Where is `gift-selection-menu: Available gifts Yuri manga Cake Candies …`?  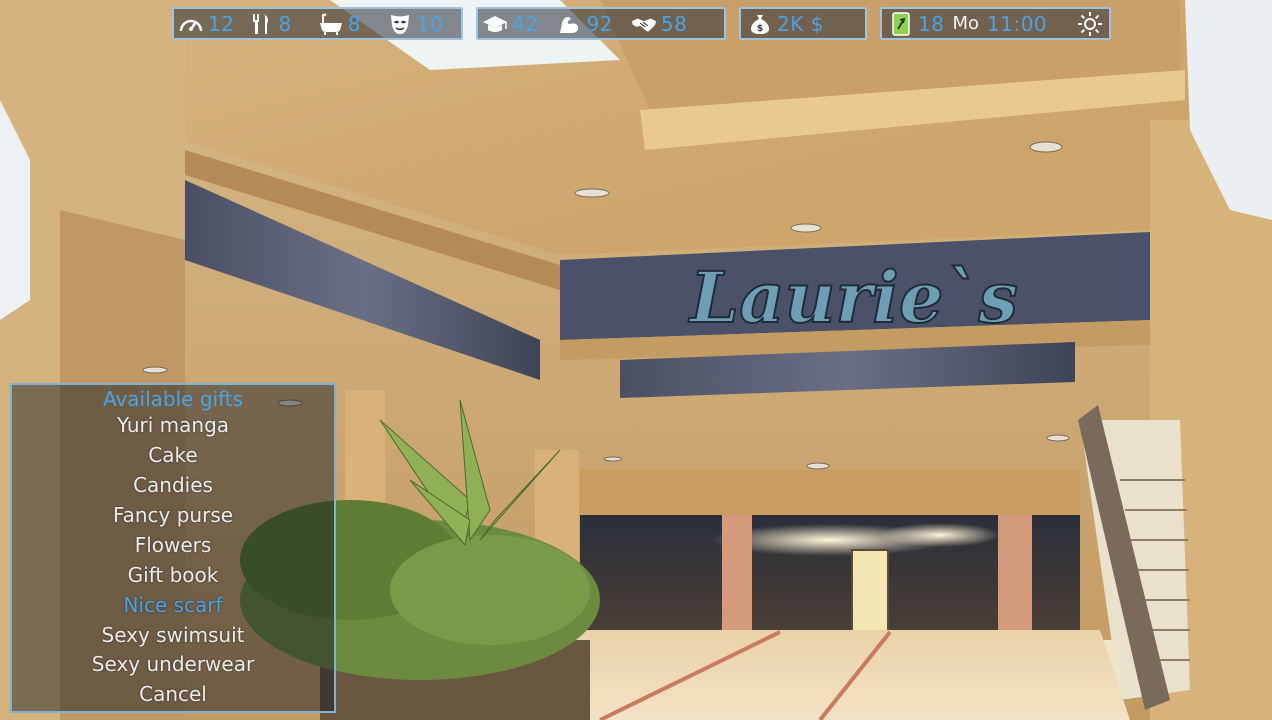
gift-selection-menu: Available gifts Yuri manga Cake Candies … is located at coordinates (173, 548).